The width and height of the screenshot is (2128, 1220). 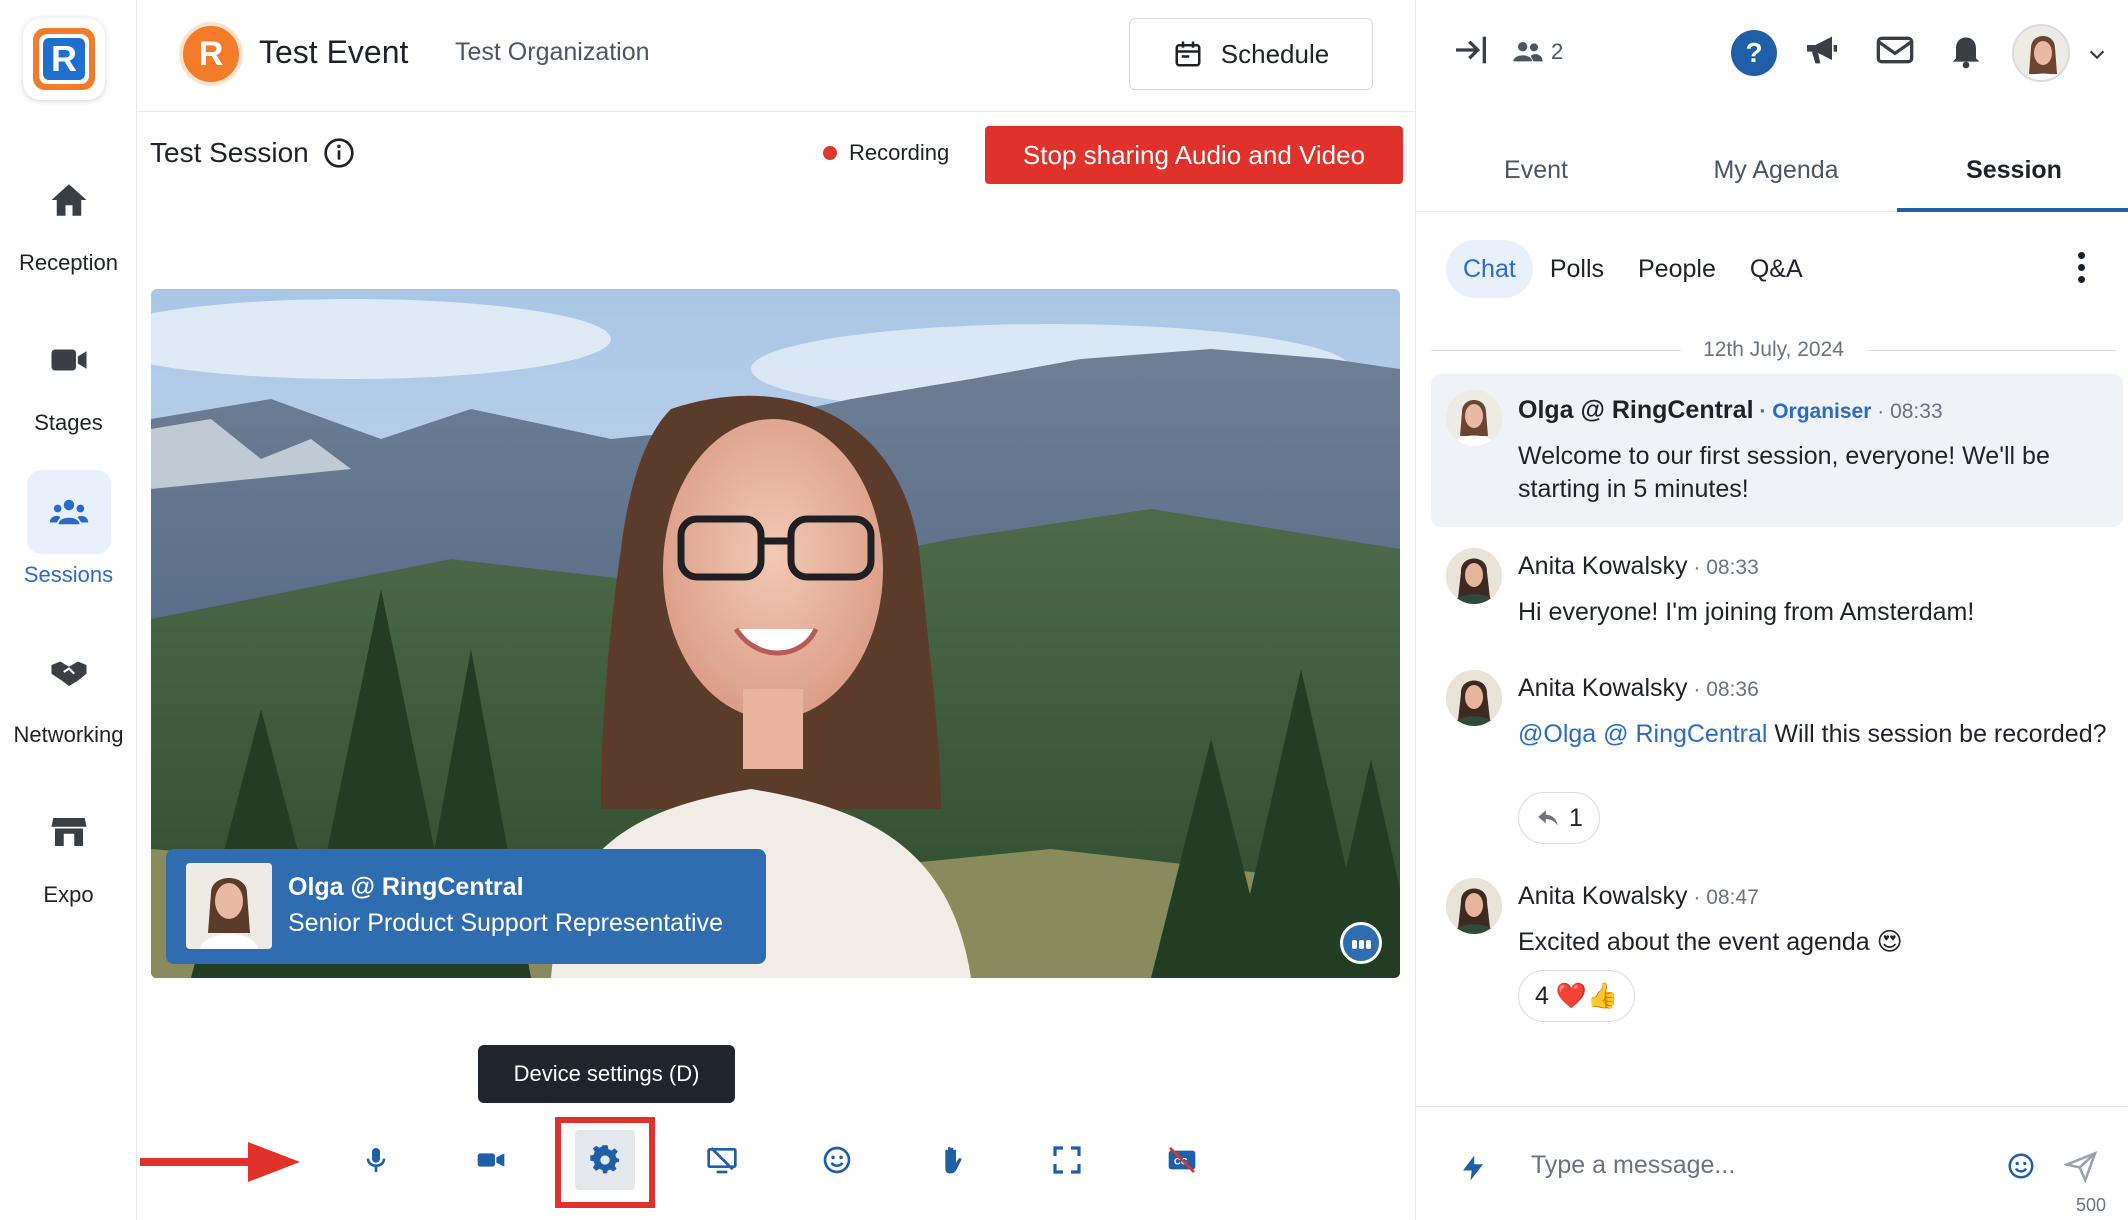 I want to click on message-text: Hi everyone! I'm joining from Amsterdam!, so click(x=1746, y=612).